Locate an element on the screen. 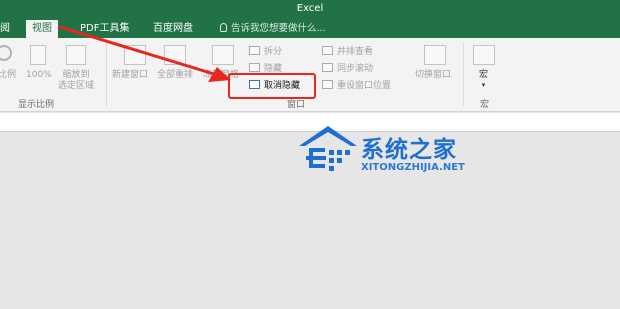  macros-icon is located at coordinates (484, 55).